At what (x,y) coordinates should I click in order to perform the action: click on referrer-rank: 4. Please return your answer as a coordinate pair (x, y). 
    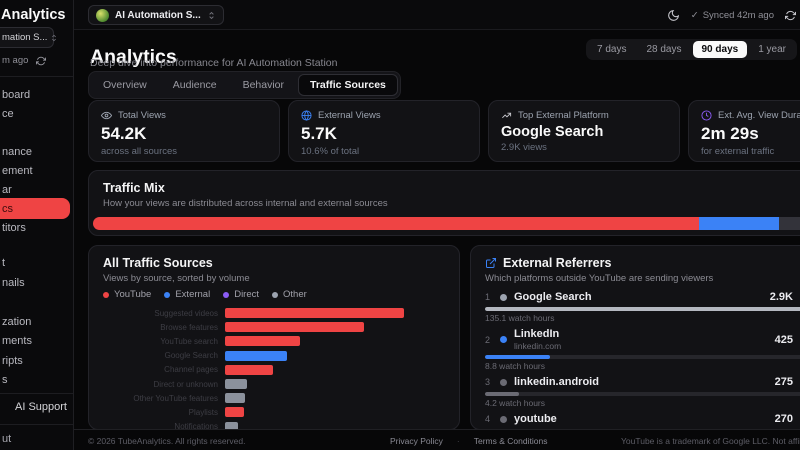
    Looking at the image, I should click on (488, 419).